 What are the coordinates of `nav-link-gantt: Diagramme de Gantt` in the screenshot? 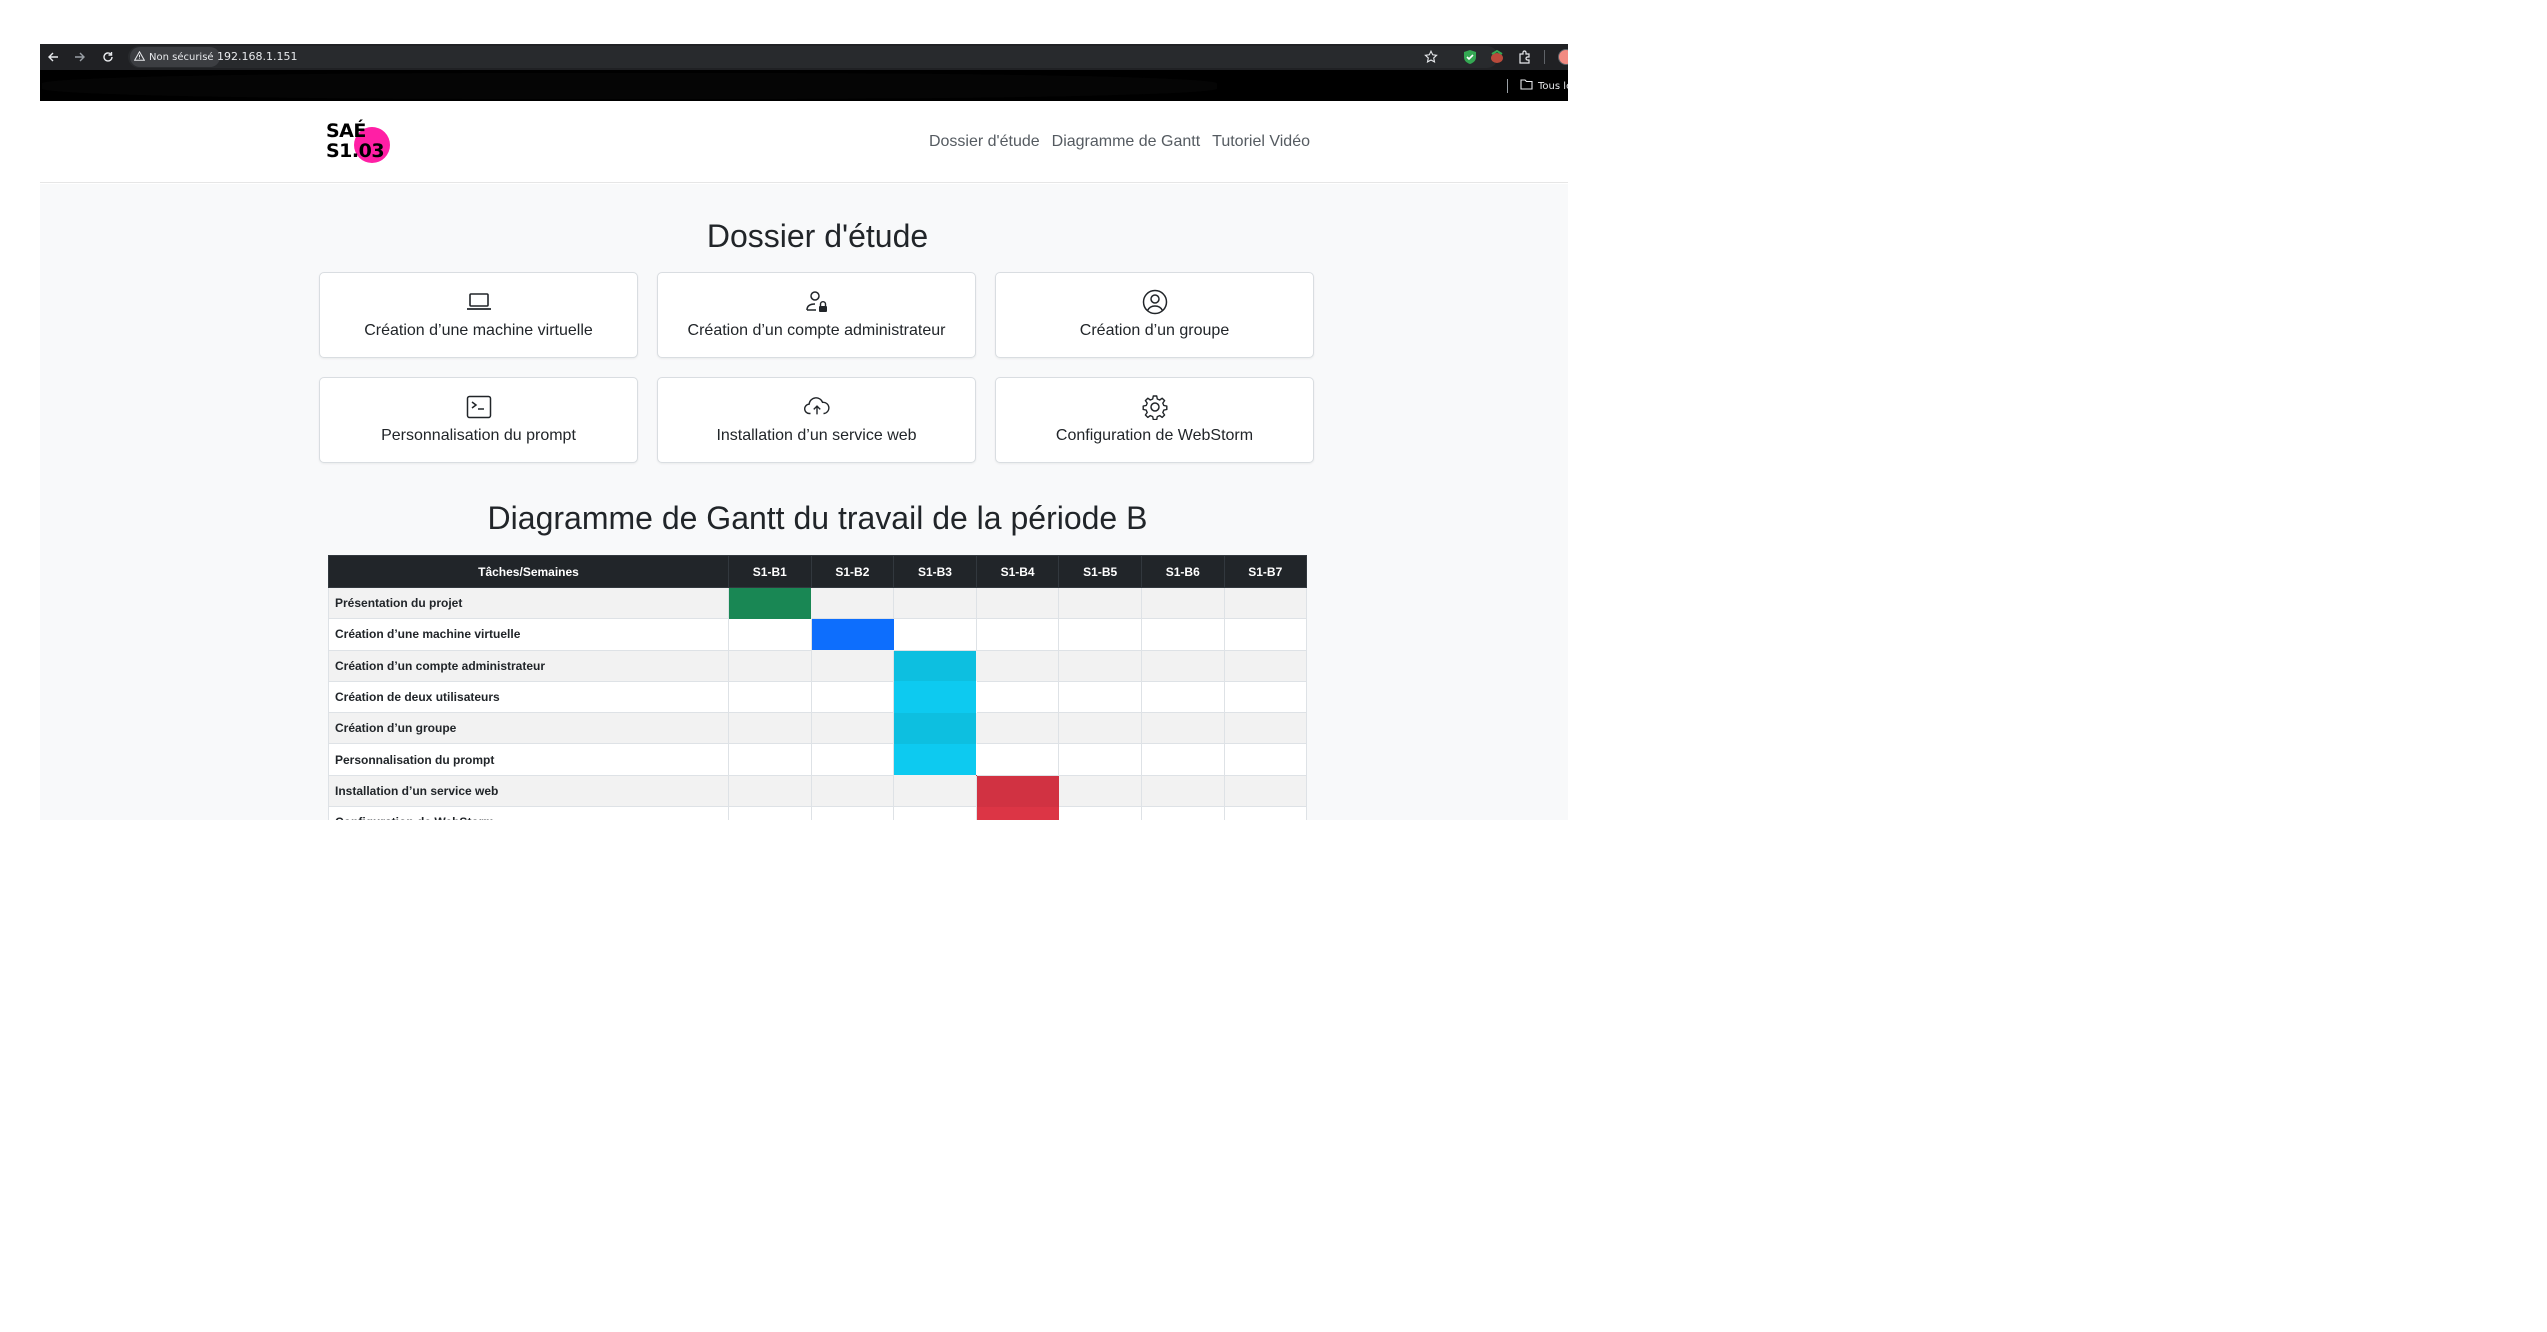 It's located at (1126, 142).